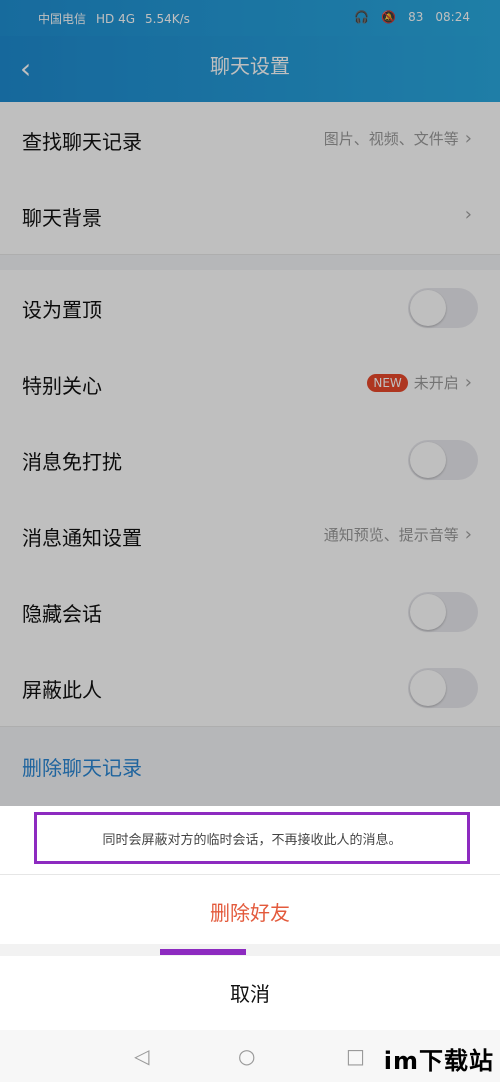 The image size is (500, 1082). I want to click on accent-bar, so click(203, 952).